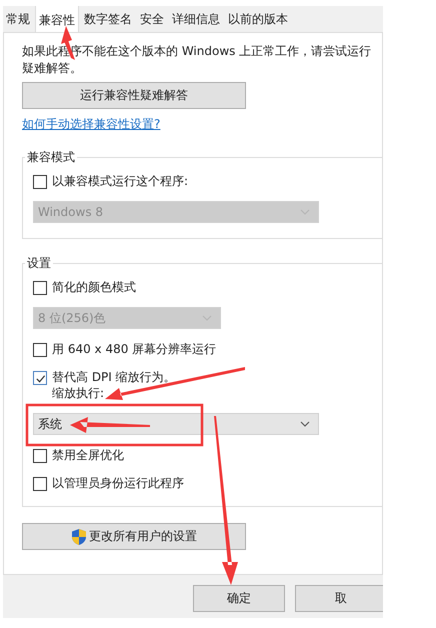 The width and height of the screenshot is (436, 628). What do you see at coordinates (94, 287) in the screenshot?
I see `checkbox-label: 简化的颜色模式` at bounding box center [94, 287].